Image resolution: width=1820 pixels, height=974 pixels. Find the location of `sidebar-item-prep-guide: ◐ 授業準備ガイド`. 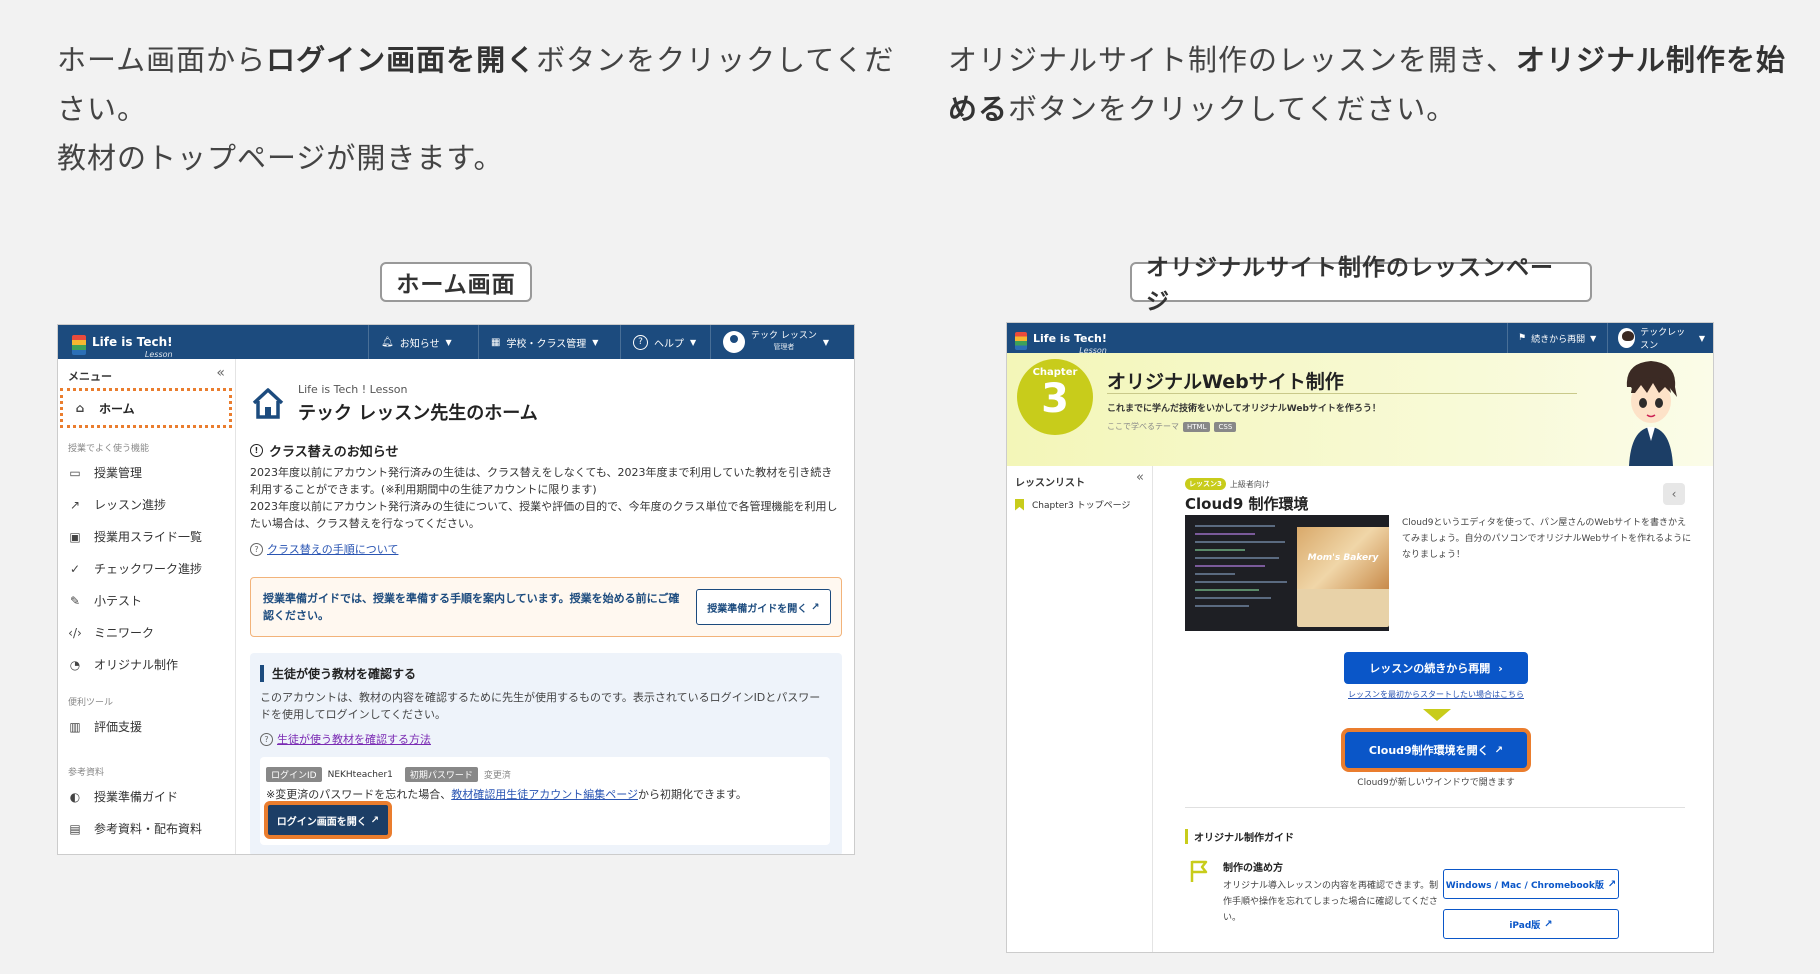

sidebar-item-prep-guide: ◐ 授業準備ガイド is located at coordinates (123, 796).